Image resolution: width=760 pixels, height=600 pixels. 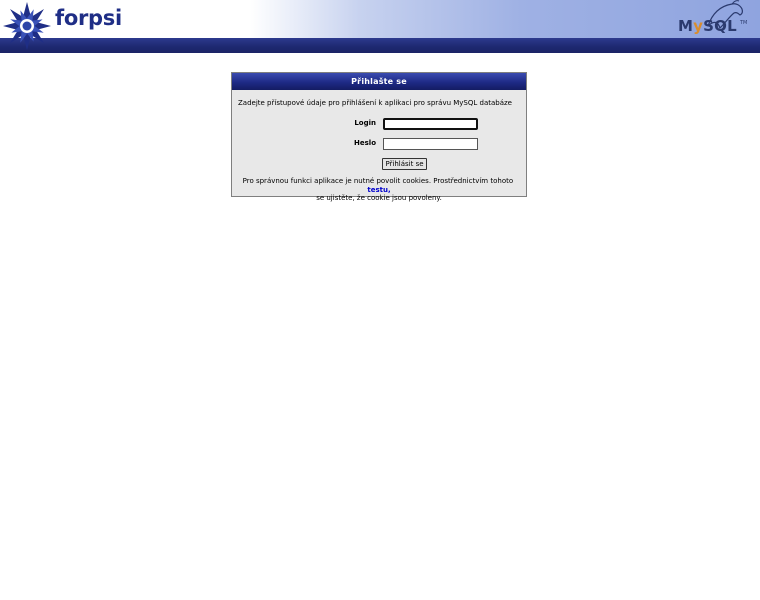 What do you see at coordinates (379, 81) in the screenshot?
I see `login-panel-title: Přihlašte se` at bounding box center [379, 81].